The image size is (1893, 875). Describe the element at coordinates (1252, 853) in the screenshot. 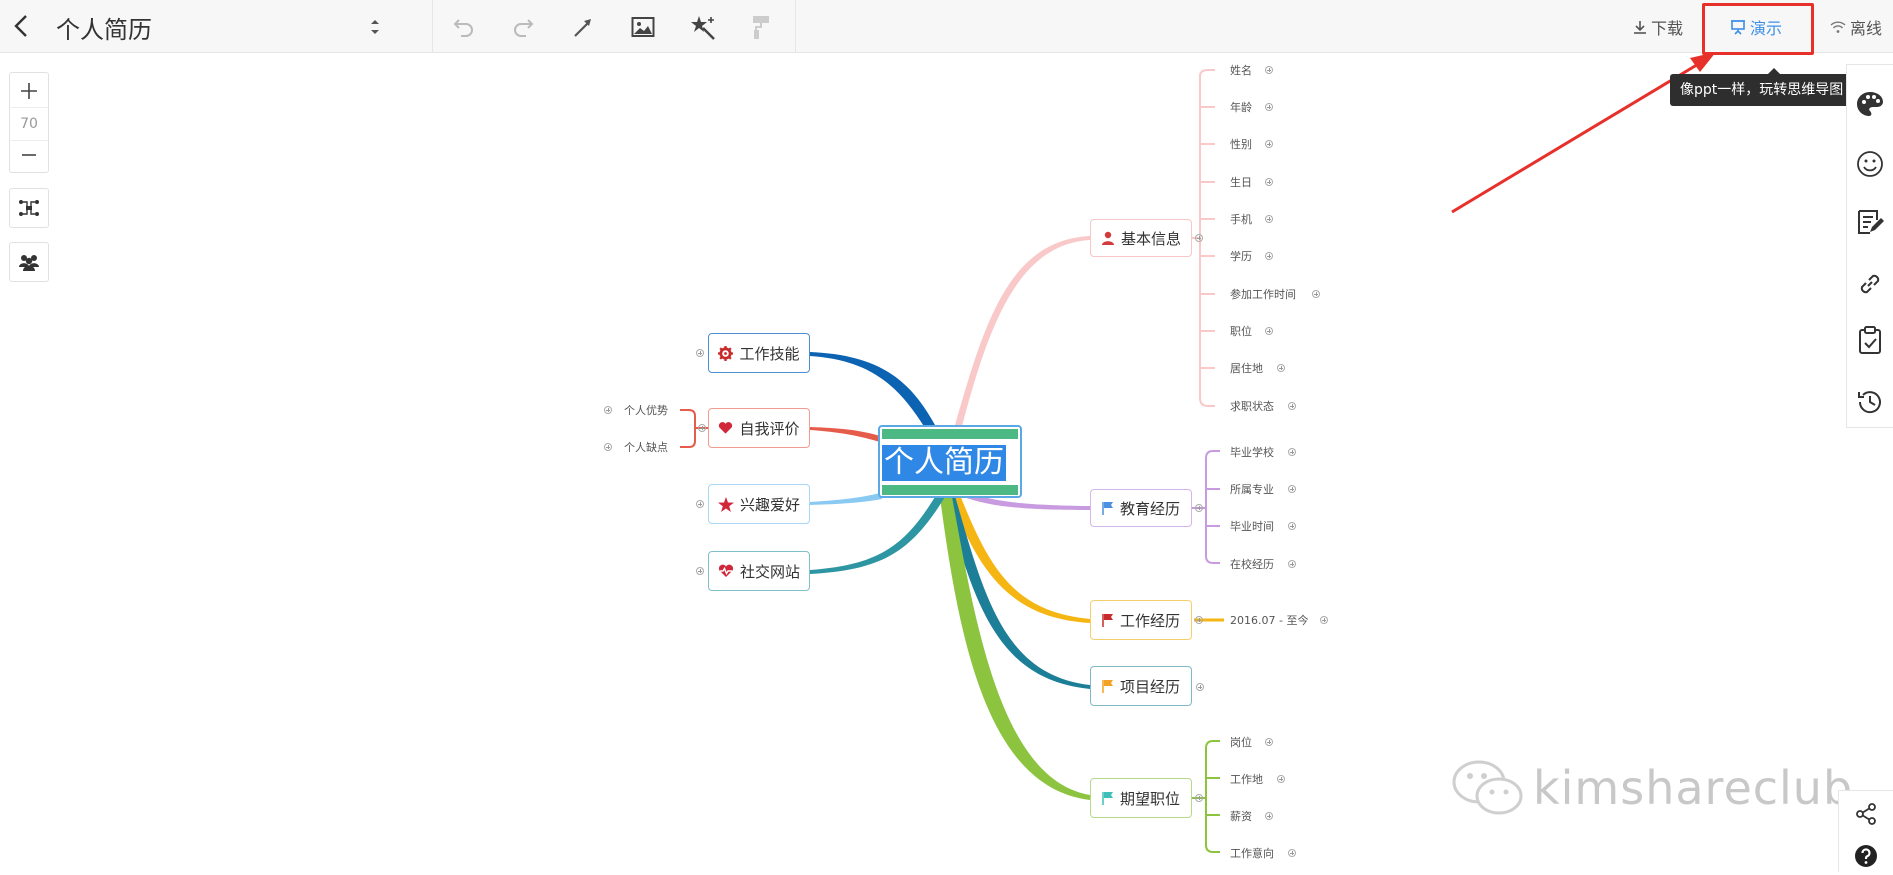

I see `leaf-expect-3: 工作意向` at that location.